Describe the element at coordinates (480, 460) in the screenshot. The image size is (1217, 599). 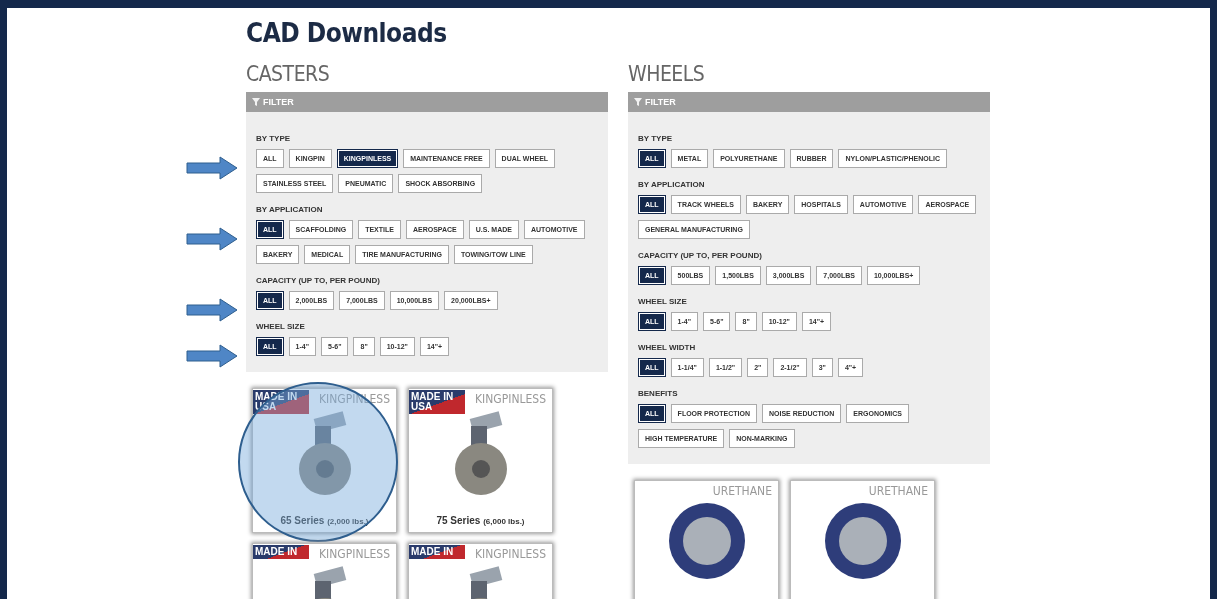
I see `product-card: MADE IN USA KINGPINLESS 75 Series (6,000 lbs.)` at that location.